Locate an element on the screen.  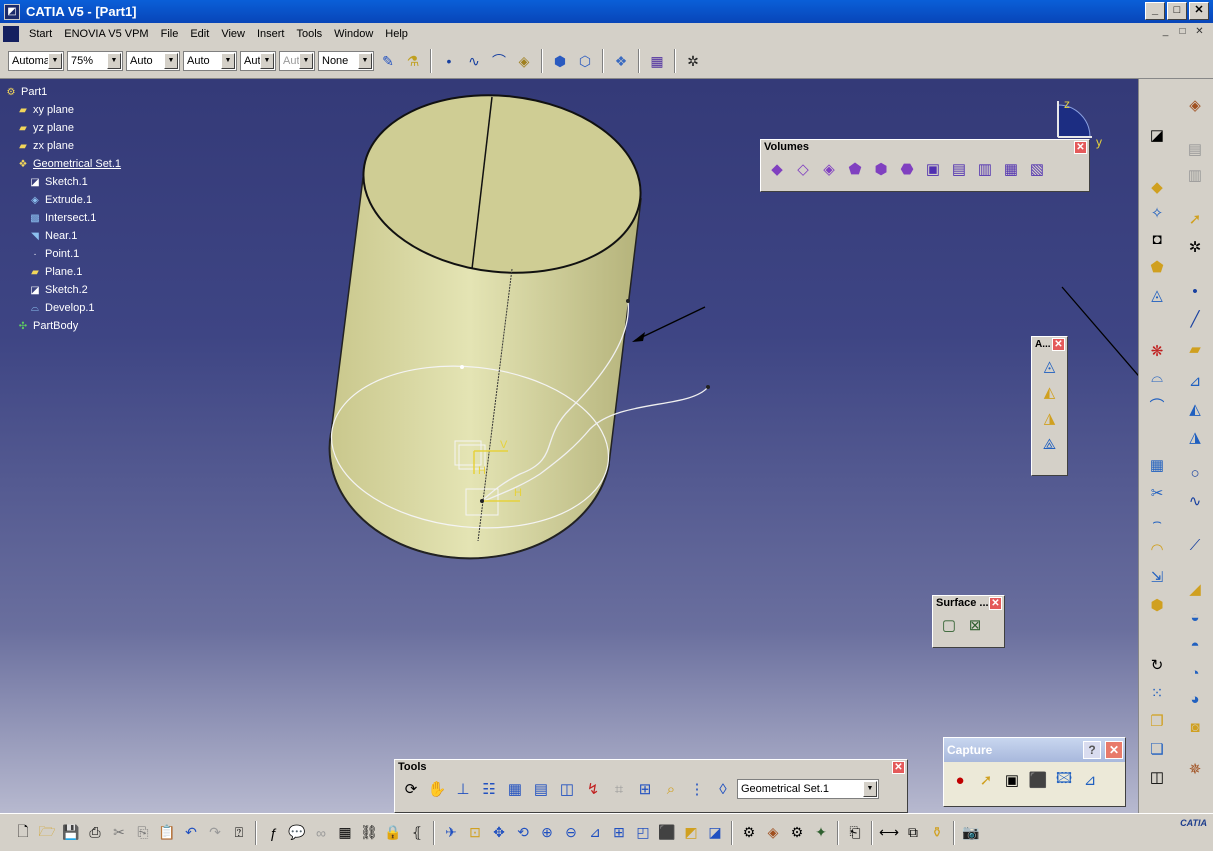
extract-tool-icon: ⬢ is located at coordinates (1157, 605).